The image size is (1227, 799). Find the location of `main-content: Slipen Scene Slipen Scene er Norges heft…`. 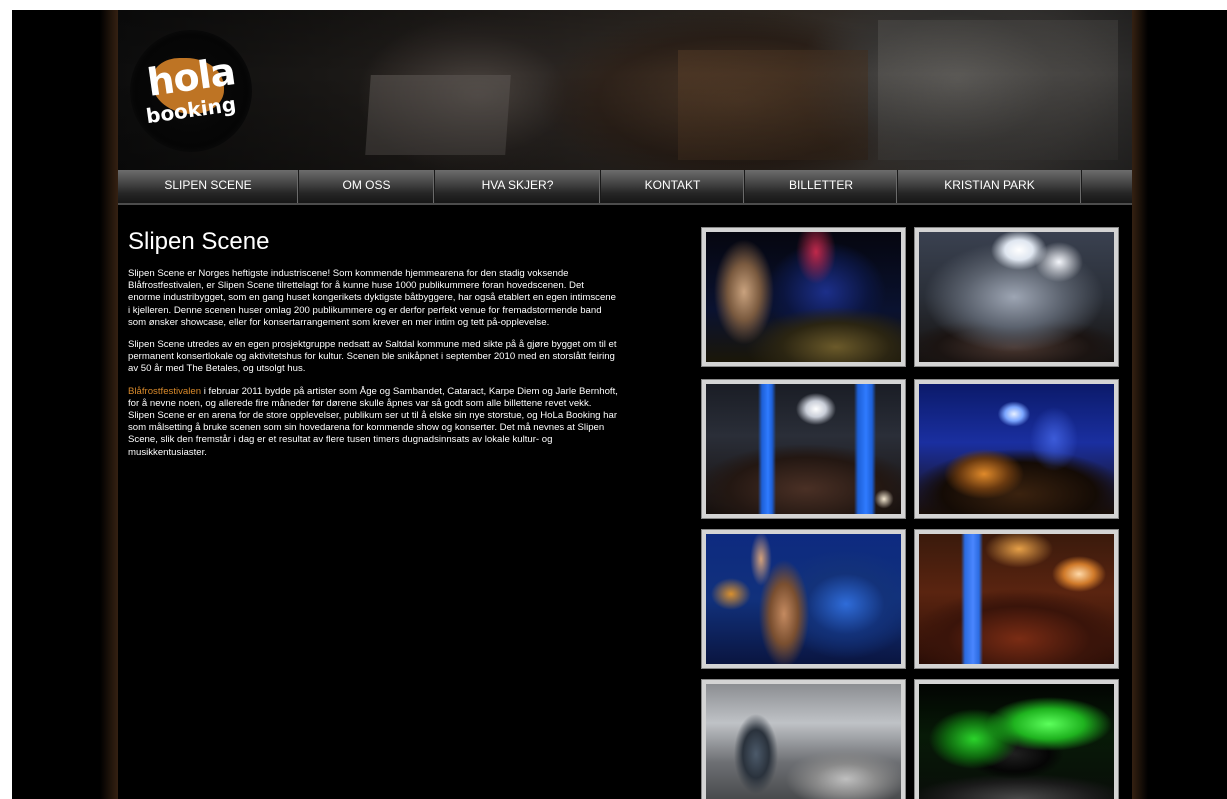

main-content: Slipen Scene Slipen Scene er Norges heft… is located at coordinates (373, 348).